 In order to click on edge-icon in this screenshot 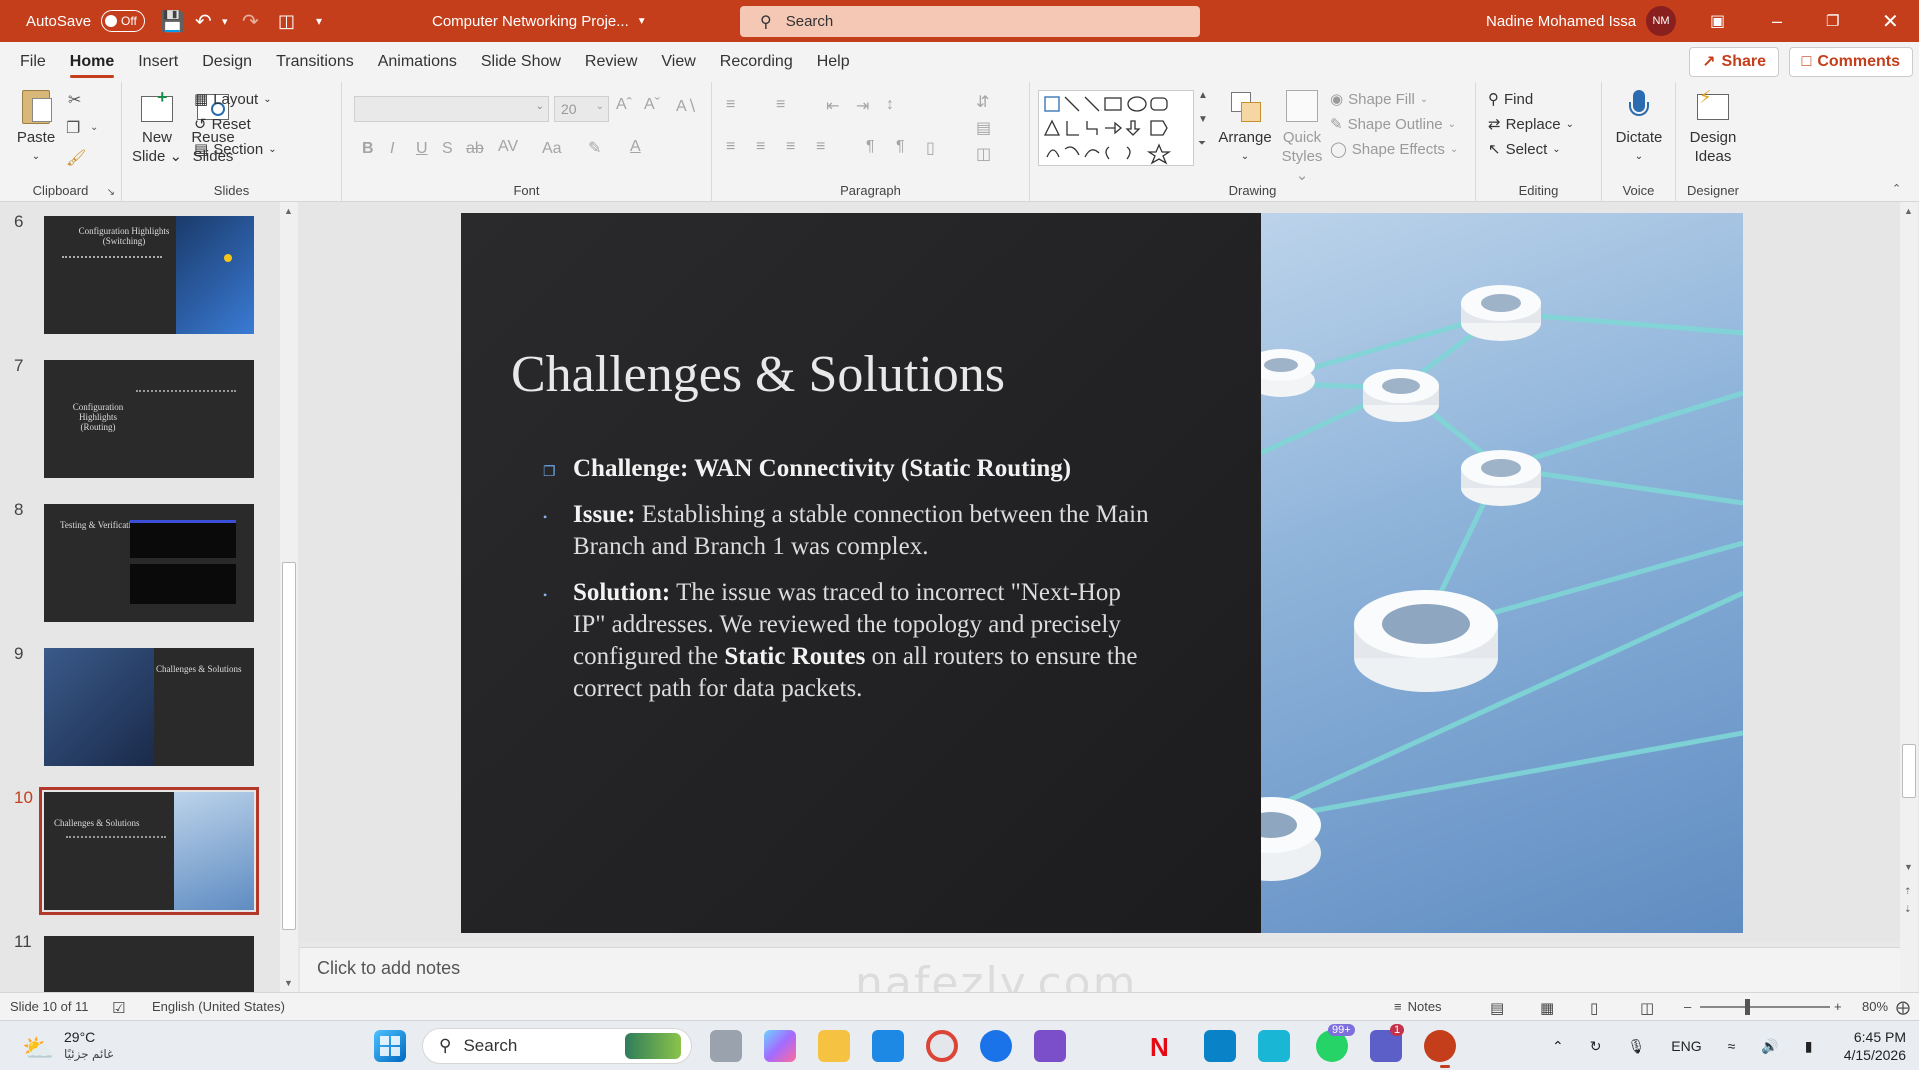, I will do `click(996, 1046)`.